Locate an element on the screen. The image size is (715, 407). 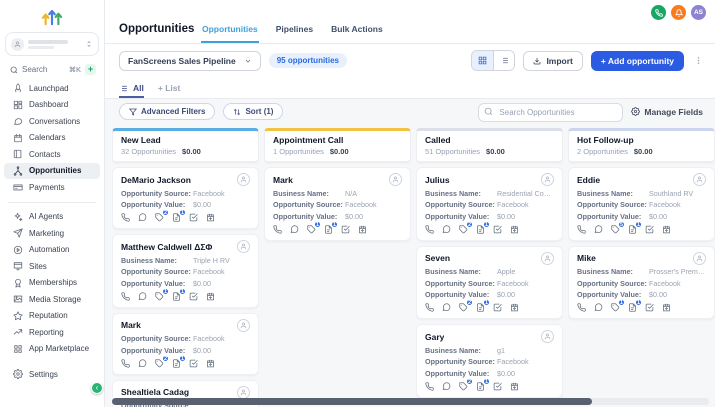
sidebar-item-sites: Sites is located at coordinates (52, 266).